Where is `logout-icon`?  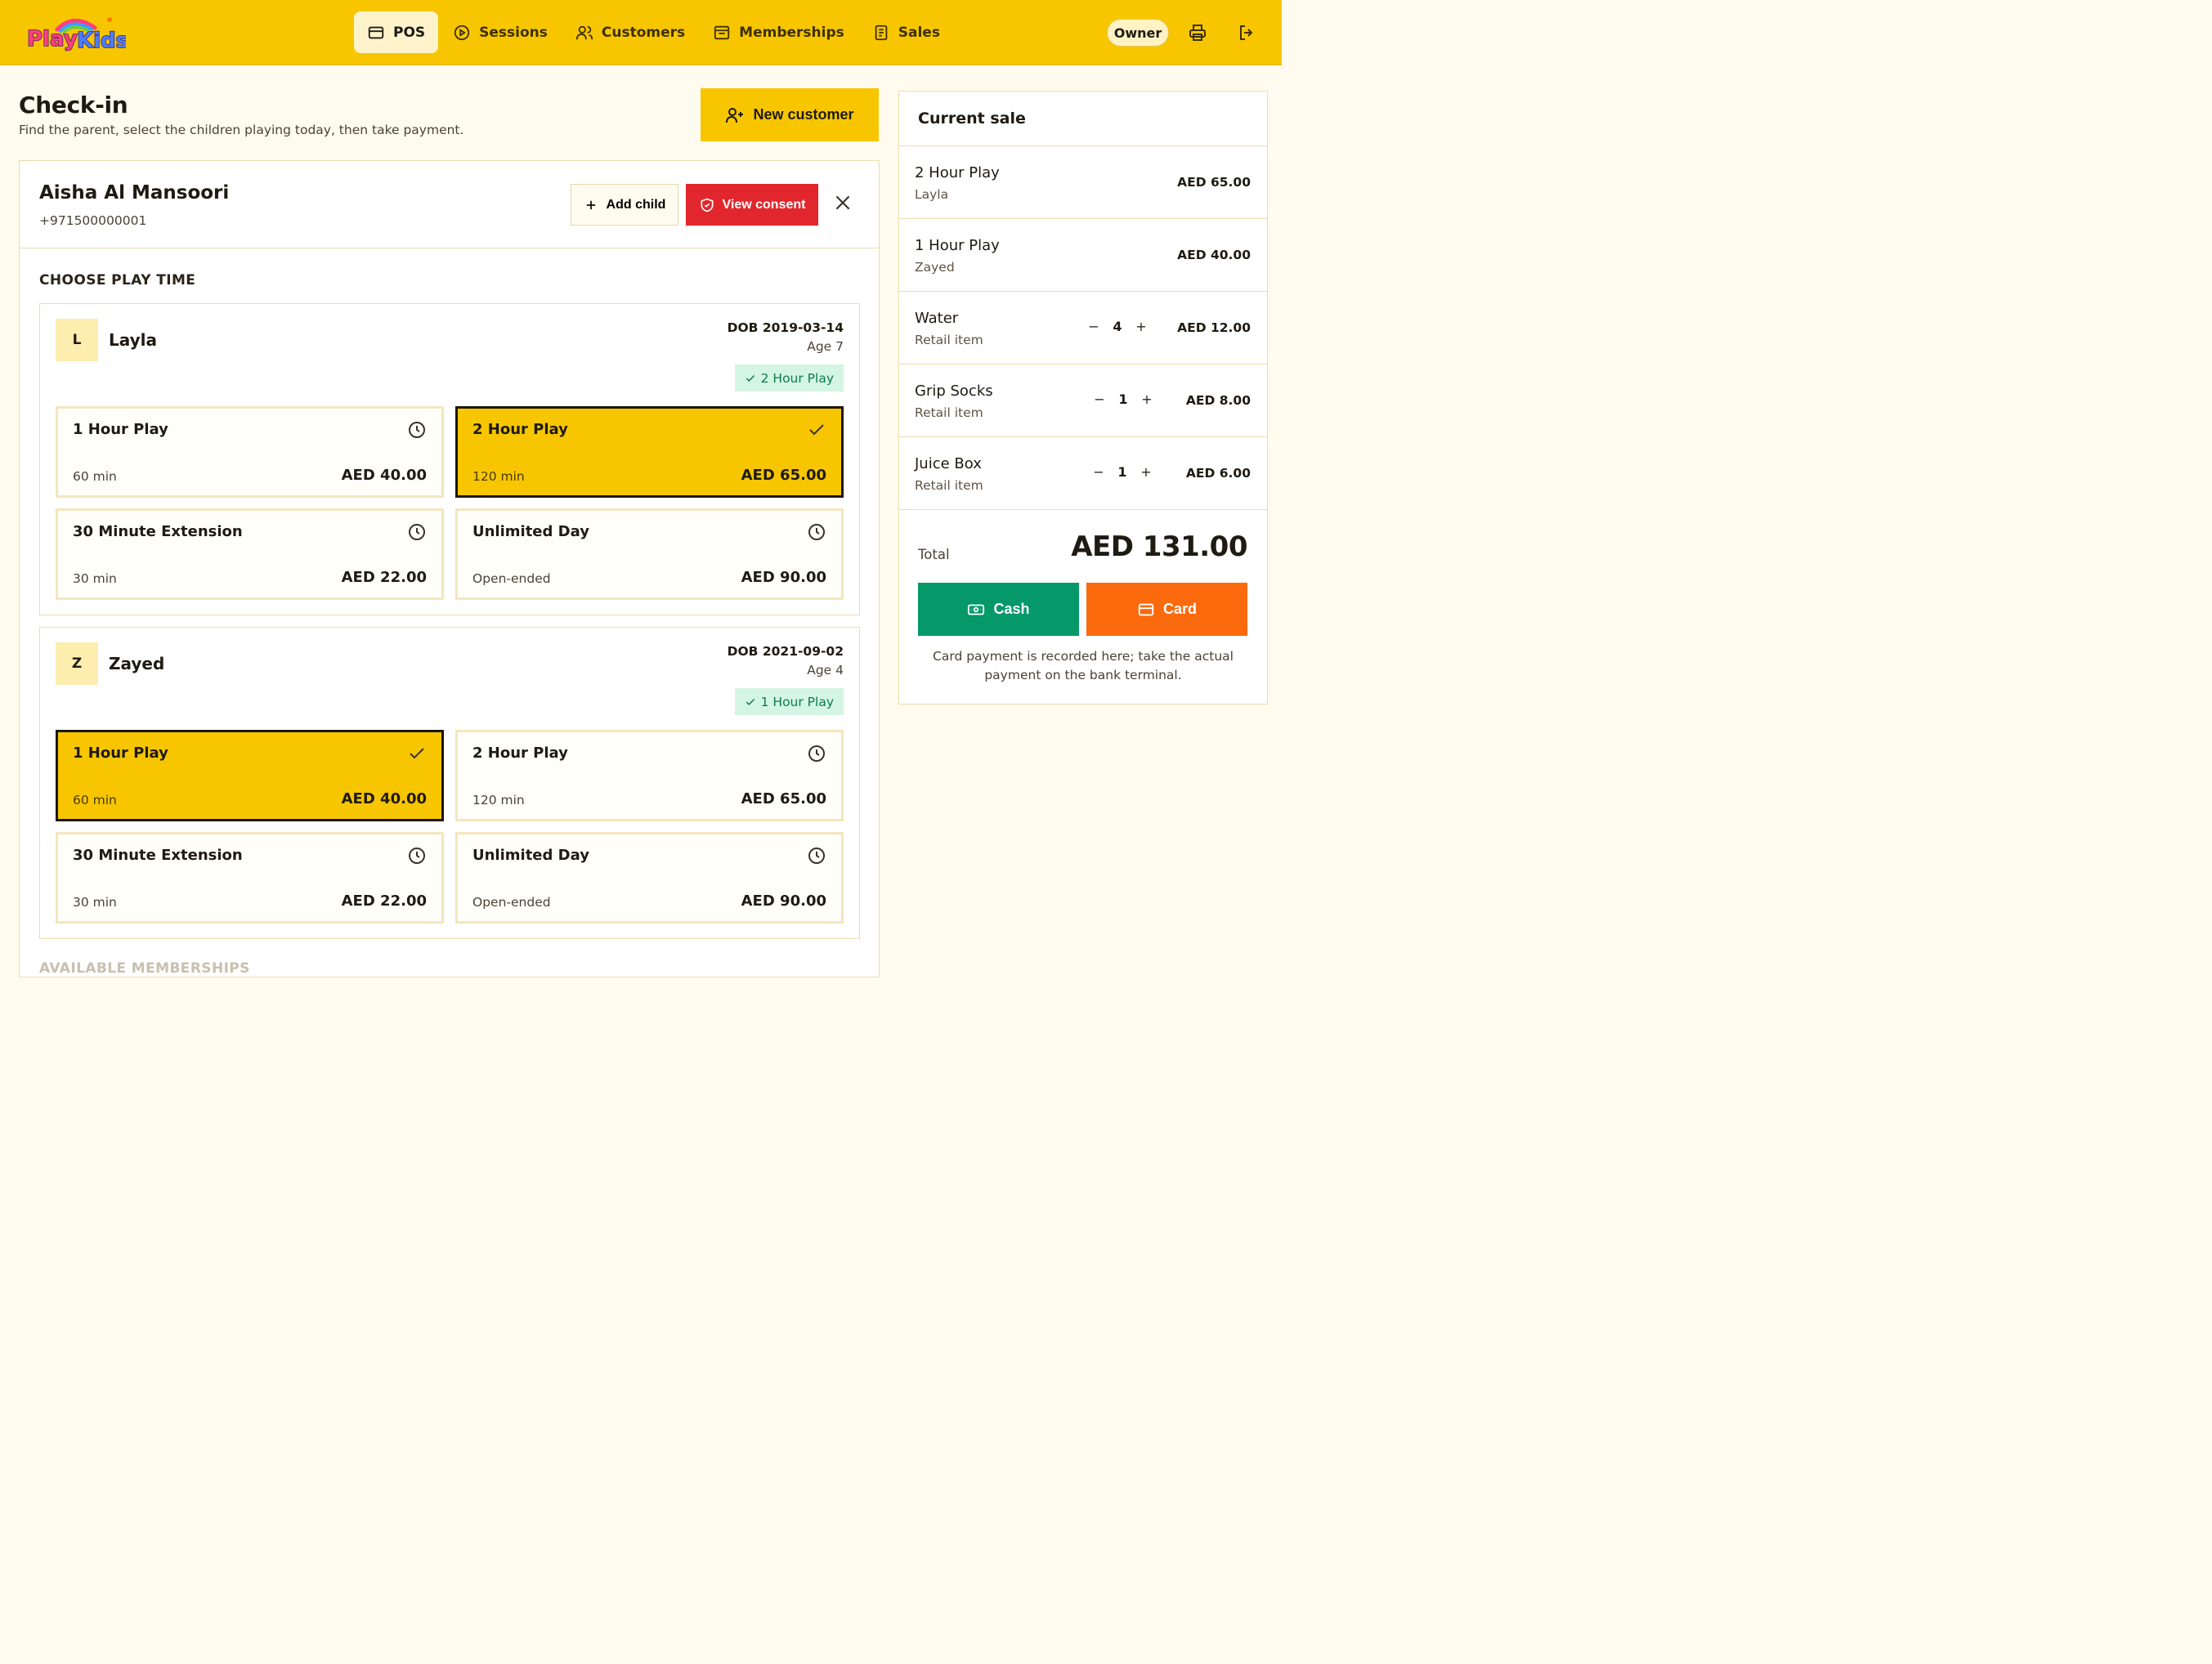 logout-icon is located at coordinates (1246, 32).